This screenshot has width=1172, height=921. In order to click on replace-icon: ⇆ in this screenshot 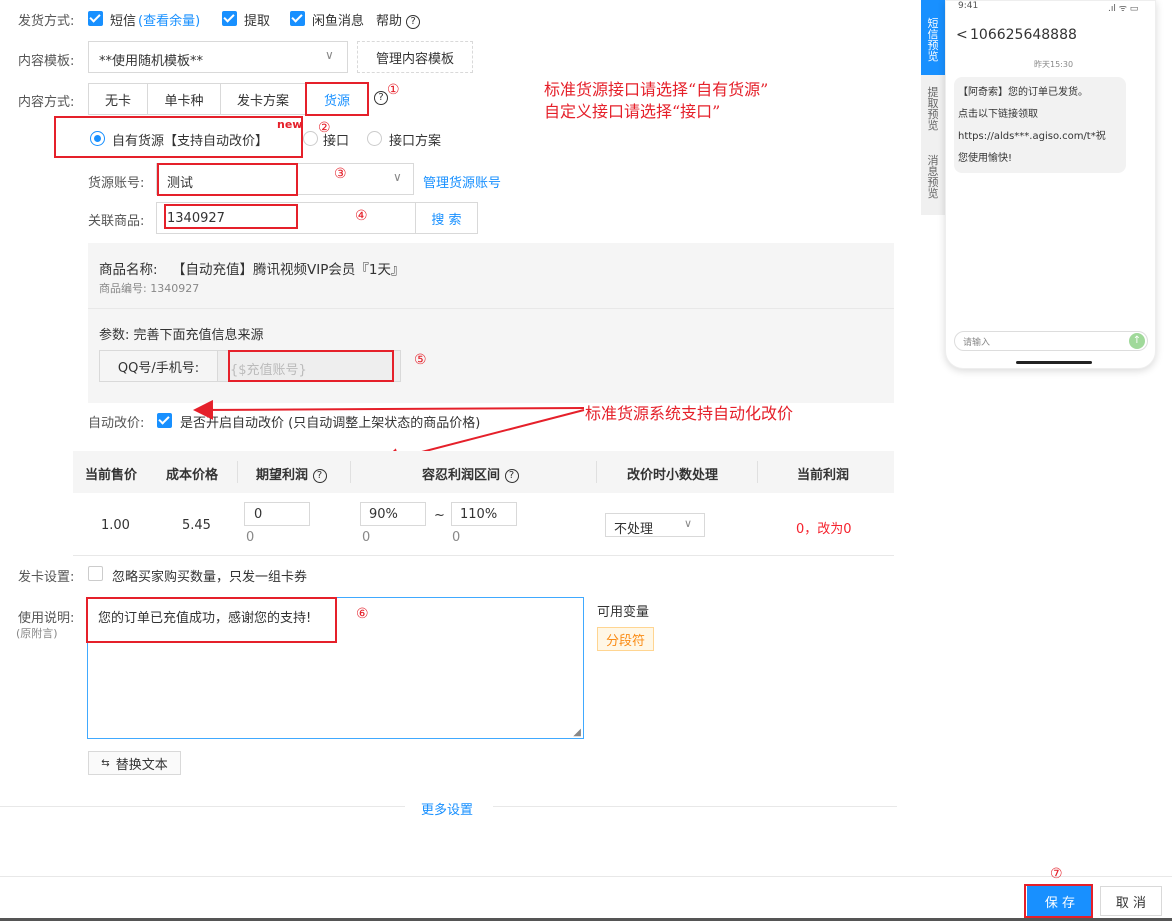, I will do `click(105, 763)`.